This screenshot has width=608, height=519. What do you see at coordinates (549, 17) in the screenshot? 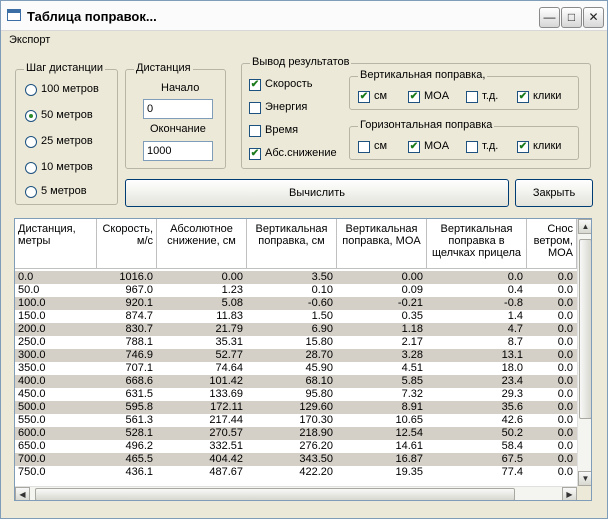
I see `minimize-button: —` at bounding box center [549, 17].